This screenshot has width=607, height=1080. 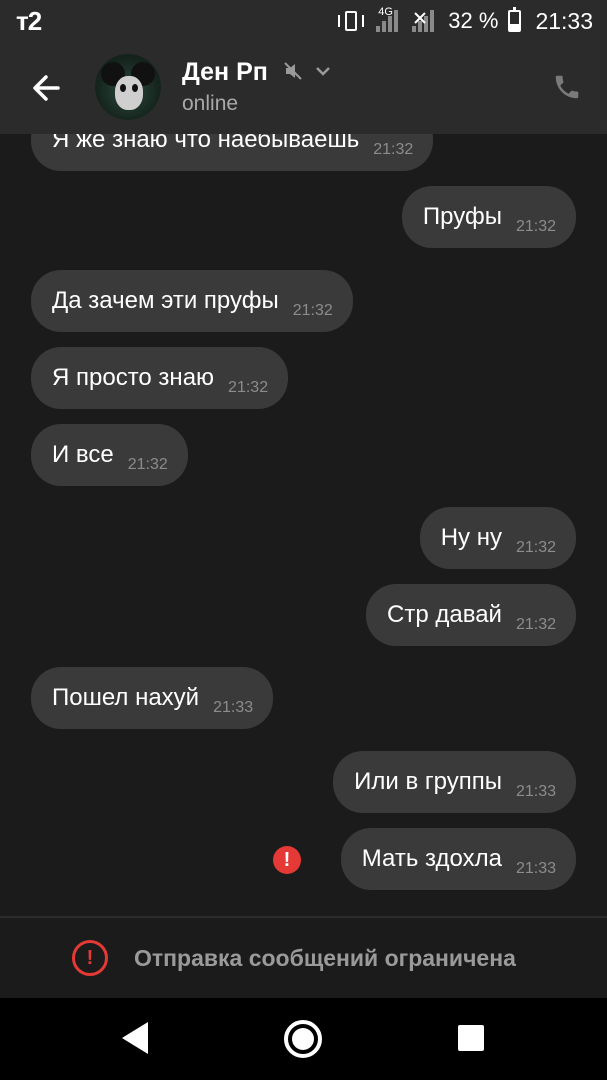 I want to click on restriction-banner: ! Отправка сообщений ограничена, so click(x=303, y=958).